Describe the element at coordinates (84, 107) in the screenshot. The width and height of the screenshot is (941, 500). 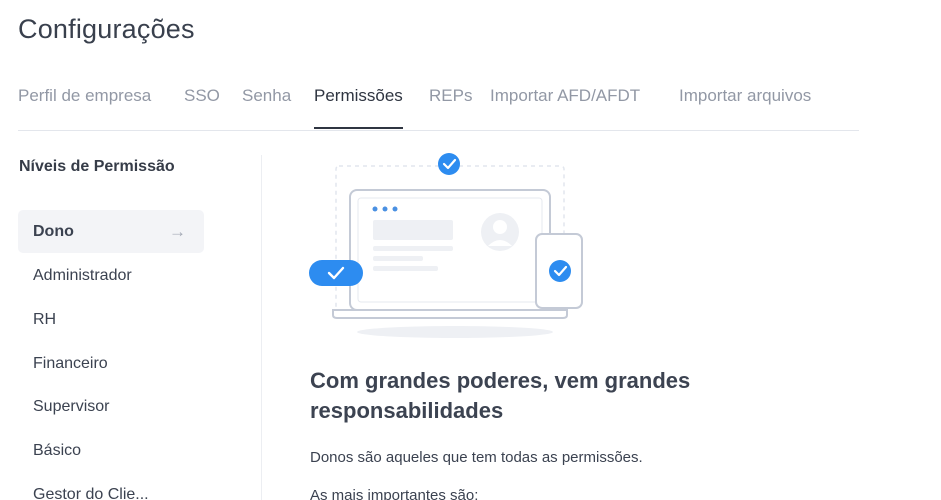
I see `tab-perfil-de-empresa: Perfil de empresa` at that location.